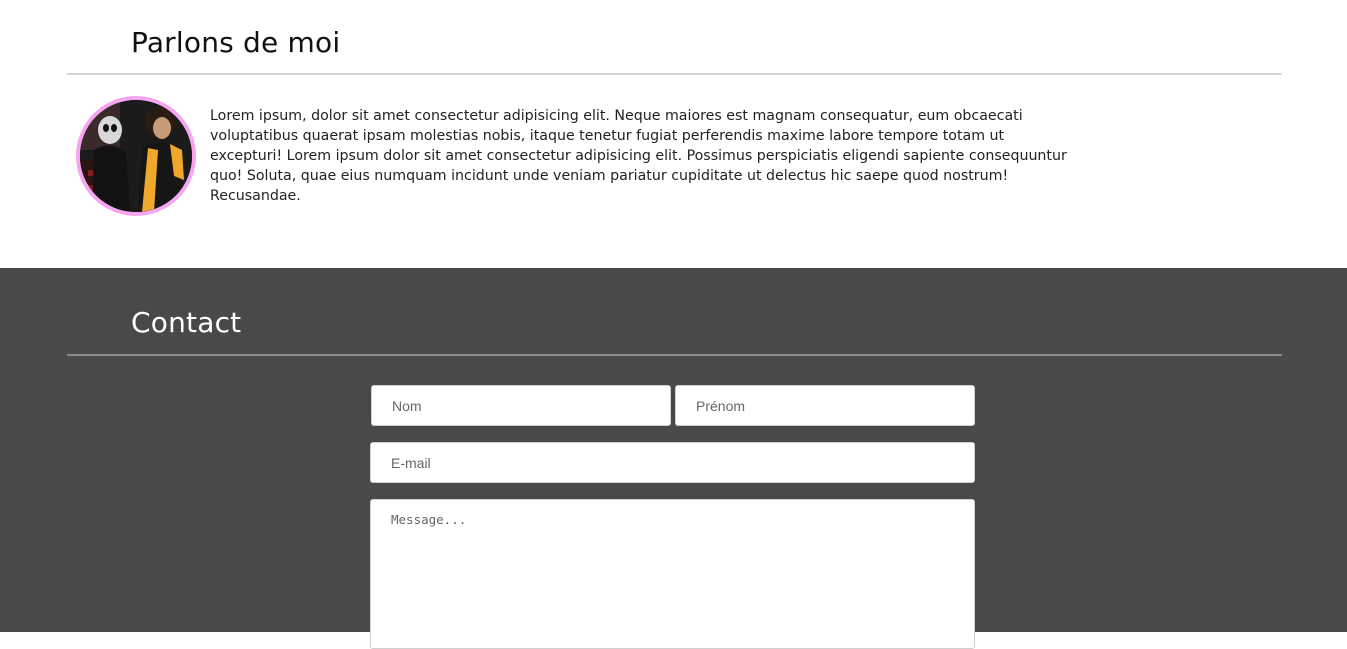  Describe the element at coordinates (825, 405) in the screenshot. I see `prenom-input` at that location.